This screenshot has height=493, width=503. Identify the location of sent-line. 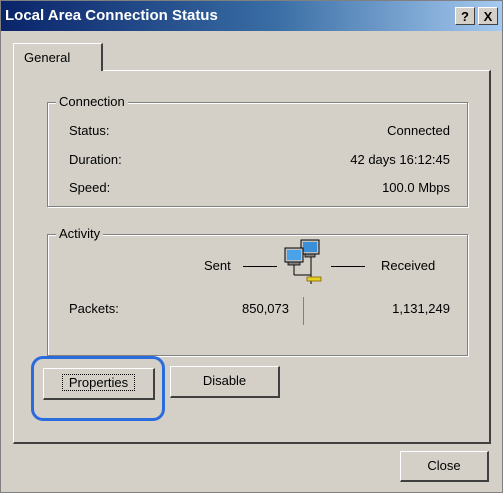
(260, 266).